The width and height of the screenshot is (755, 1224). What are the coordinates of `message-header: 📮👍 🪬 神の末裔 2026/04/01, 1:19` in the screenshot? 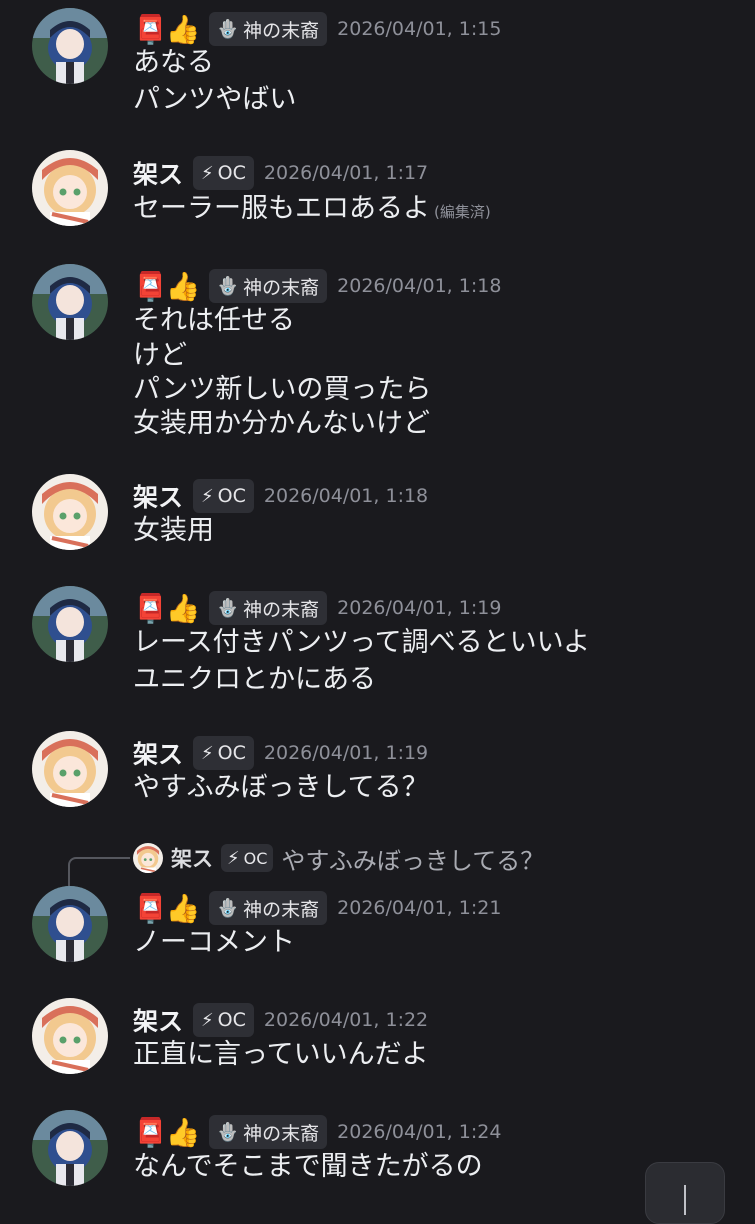 It's located at (317, 608).